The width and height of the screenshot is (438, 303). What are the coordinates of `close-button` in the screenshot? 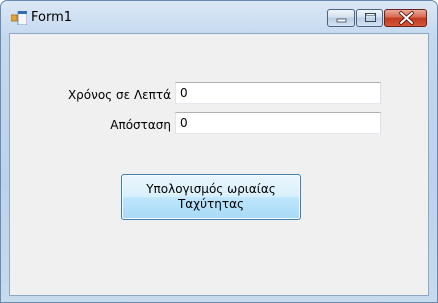 It's located at (405, 18).